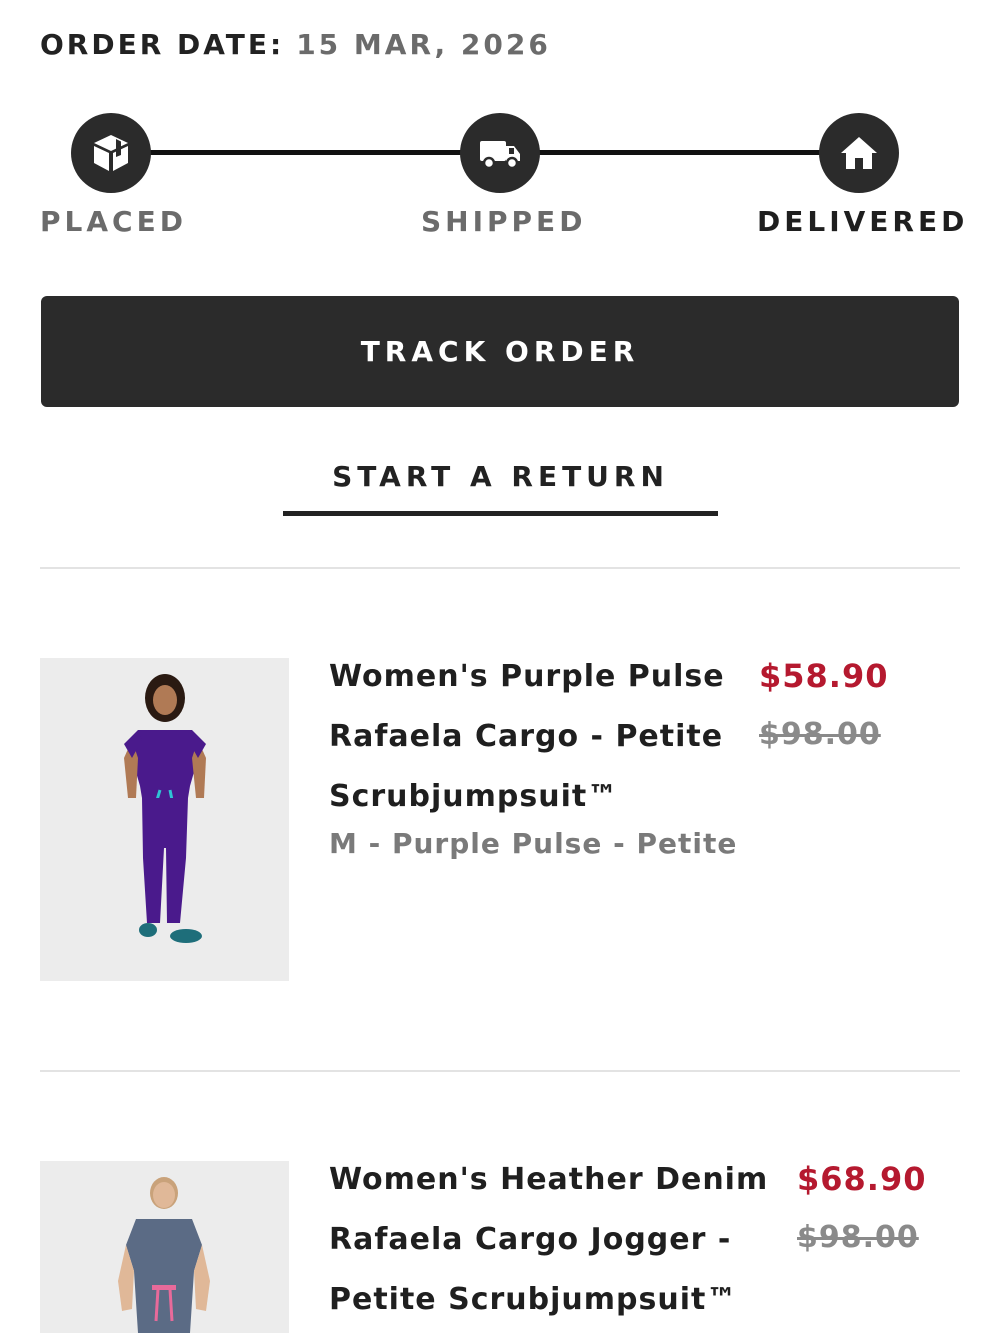 This screenshot has width=1000, height=1333. What do you see at coordinates (549, 1179) in the screenshot?
I see `product-name-line: Women's Heather Denim` at bounding box center [549, 1179].